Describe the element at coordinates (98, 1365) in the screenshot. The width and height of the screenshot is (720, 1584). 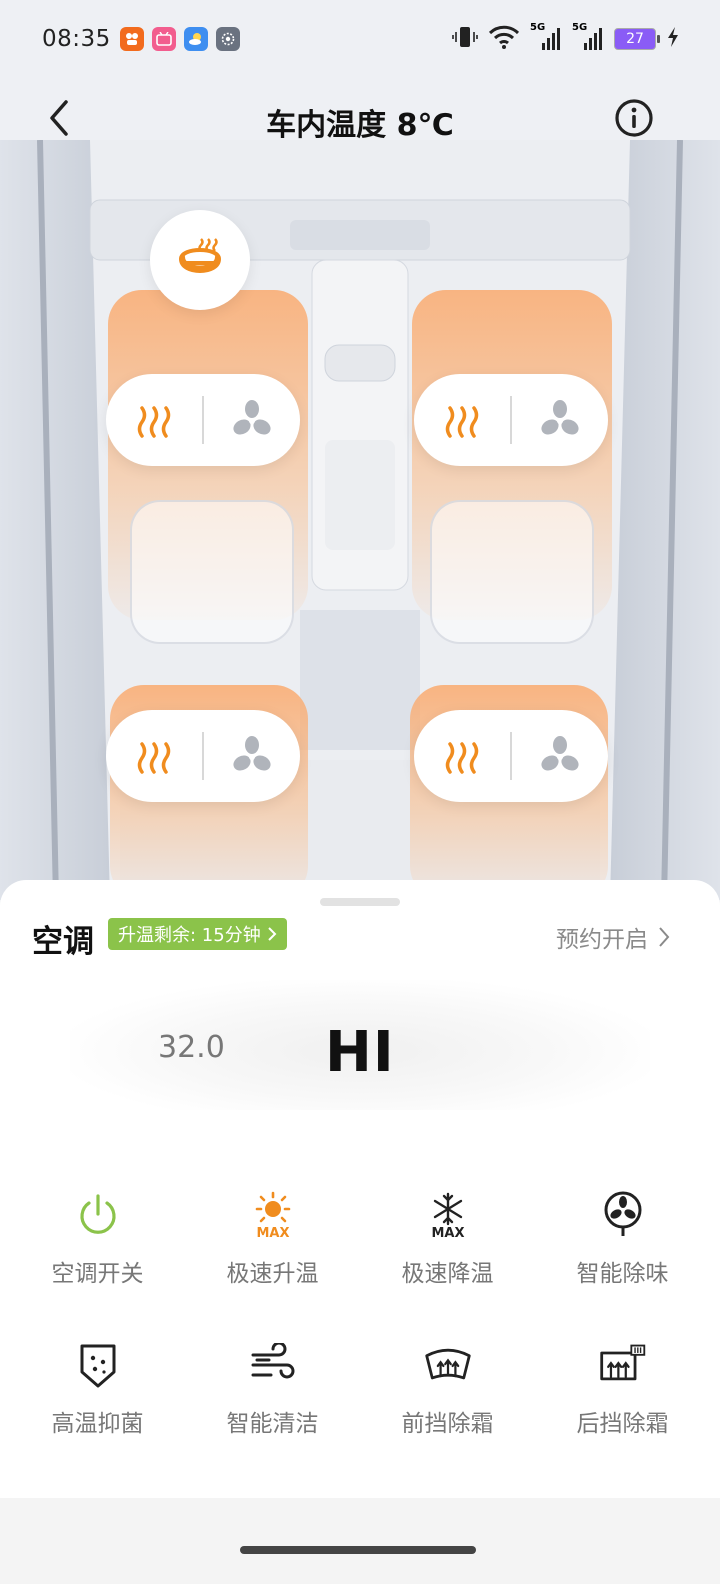
I see `sterilize-icon` at that location.